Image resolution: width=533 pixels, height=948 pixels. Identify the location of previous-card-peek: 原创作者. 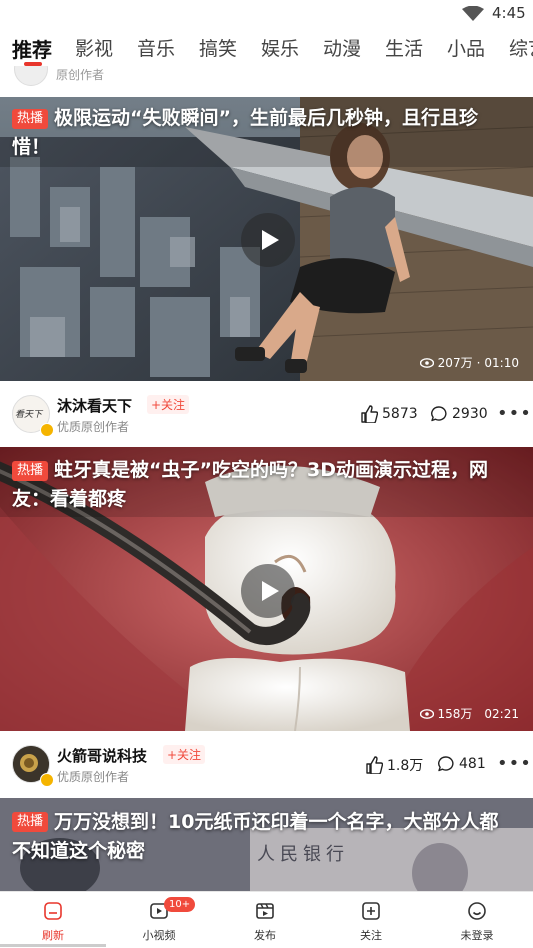
(266, 81).